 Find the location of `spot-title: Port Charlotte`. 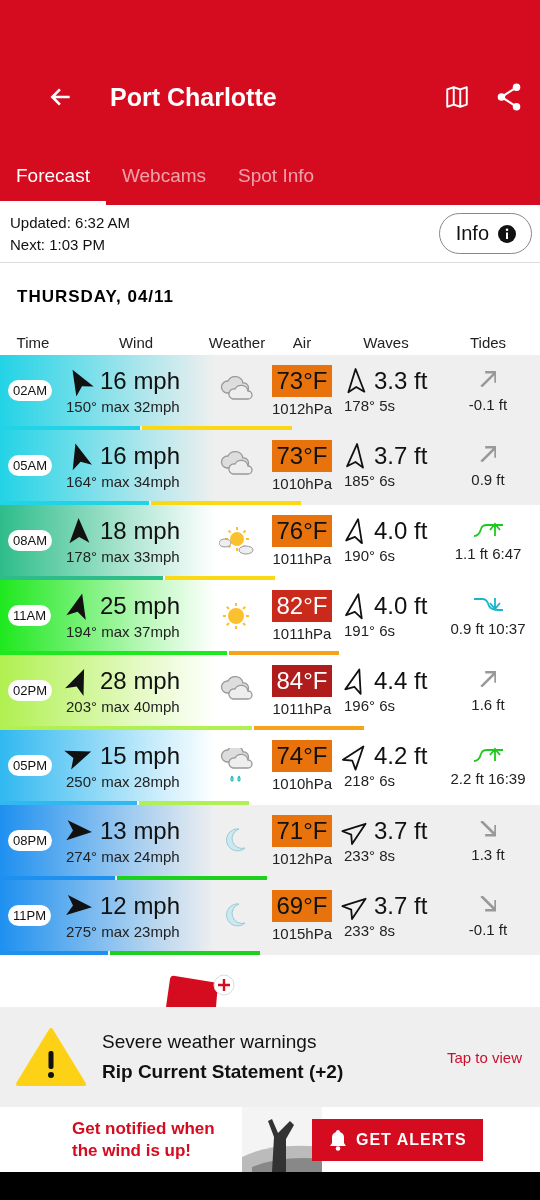

spot-title: Port Charlotte is located at coordinates (194, 97).